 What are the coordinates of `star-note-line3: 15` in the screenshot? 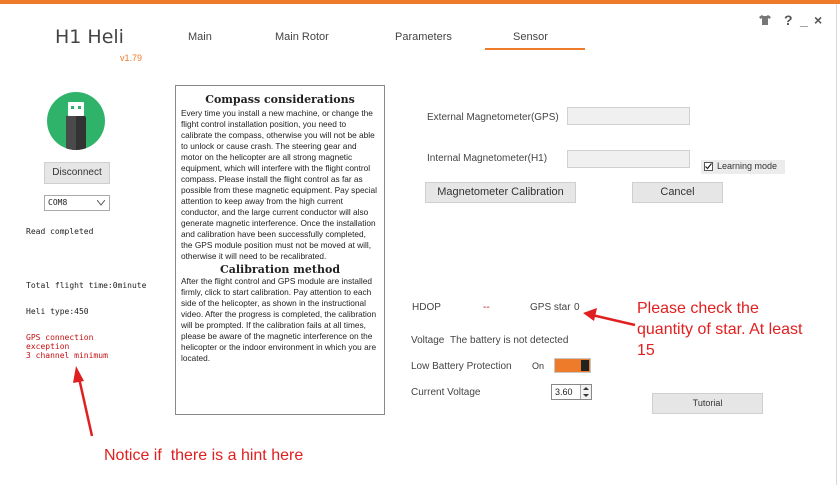 It's located at (646, 350).